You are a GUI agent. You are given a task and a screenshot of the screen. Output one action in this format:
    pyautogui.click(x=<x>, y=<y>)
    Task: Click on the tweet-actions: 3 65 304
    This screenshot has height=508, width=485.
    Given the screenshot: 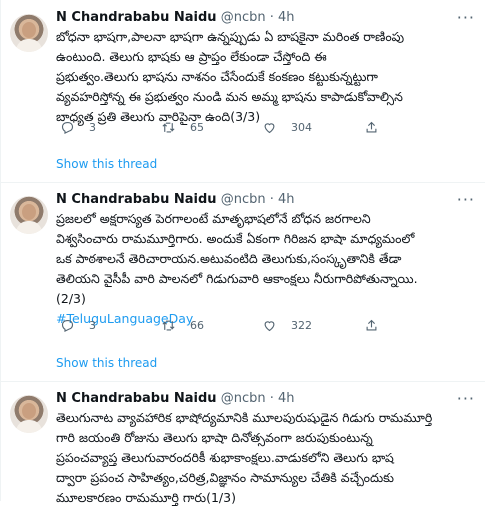 What is the action you would take?
    pyautogui.click(x=270, y=130)
    